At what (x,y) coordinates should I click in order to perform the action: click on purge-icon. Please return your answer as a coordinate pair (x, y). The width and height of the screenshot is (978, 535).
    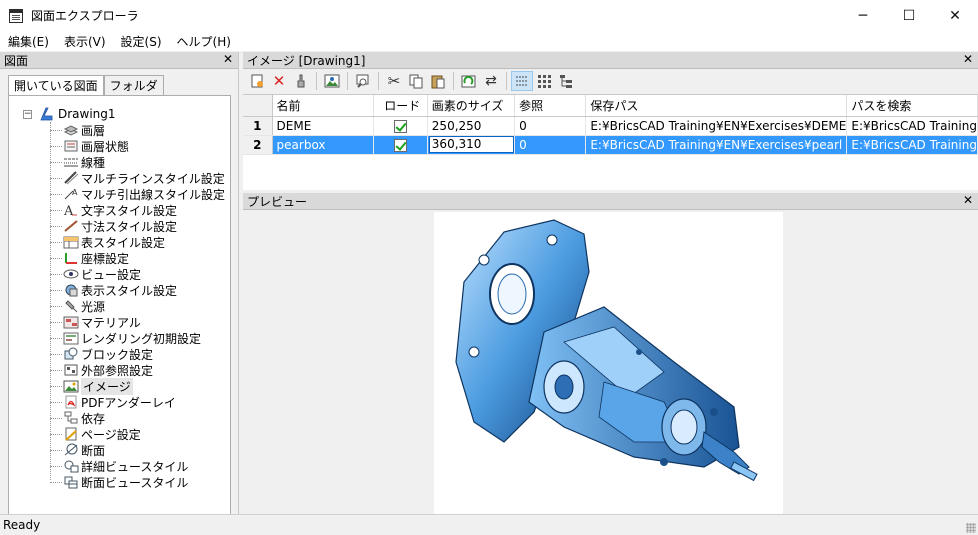
    Looking at the image, I should click on (301, 81).